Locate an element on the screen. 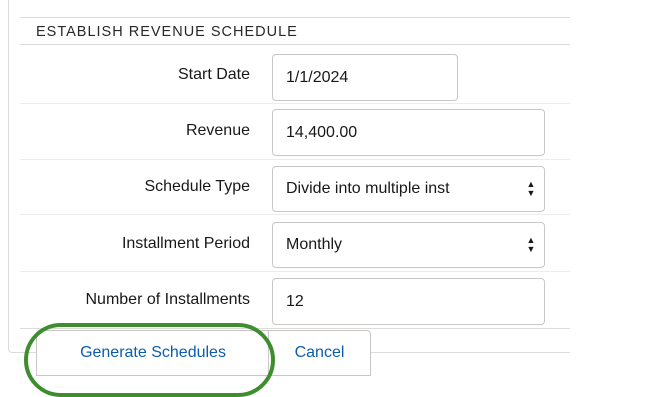 The width and height of the screenshot is (664, 397). cancel-button: Cancel is located at coordinates (319, 353).